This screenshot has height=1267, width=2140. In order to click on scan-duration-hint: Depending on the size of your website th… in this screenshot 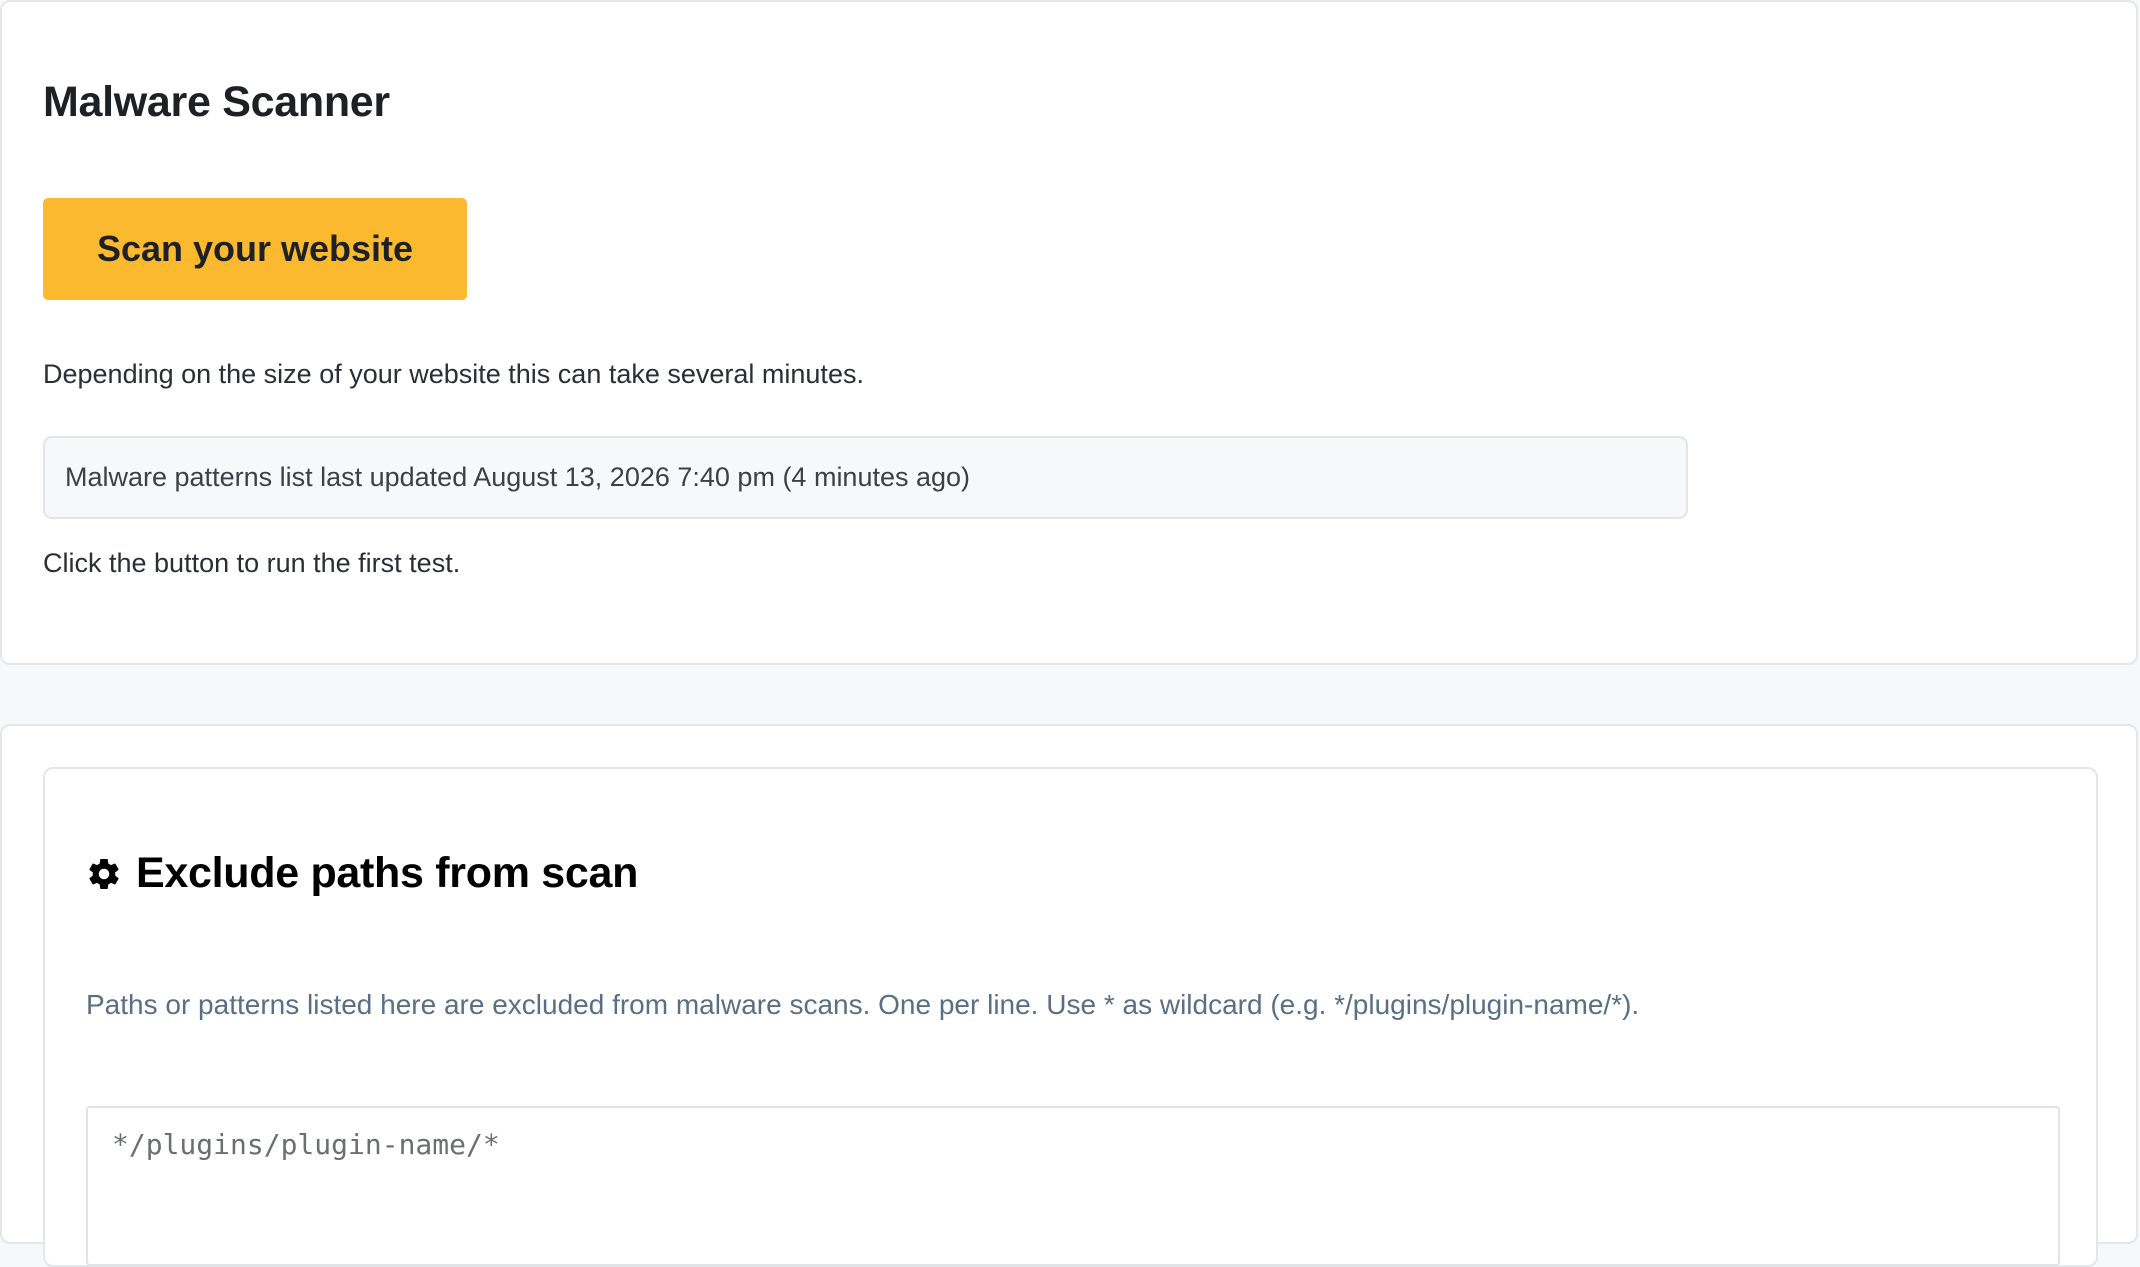, I will do `click(453, 374)`.